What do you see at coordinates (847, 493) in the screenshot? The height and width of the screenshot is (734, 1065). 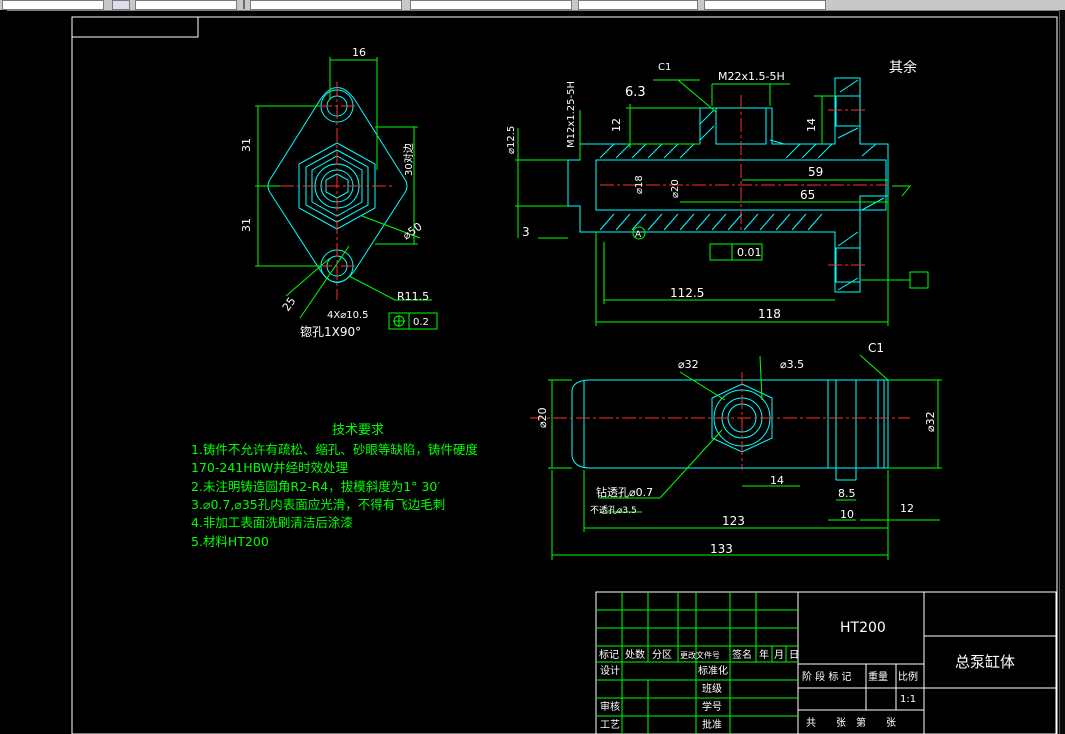 I see `dim-85: 8.5` at bounding box center [847, 493].